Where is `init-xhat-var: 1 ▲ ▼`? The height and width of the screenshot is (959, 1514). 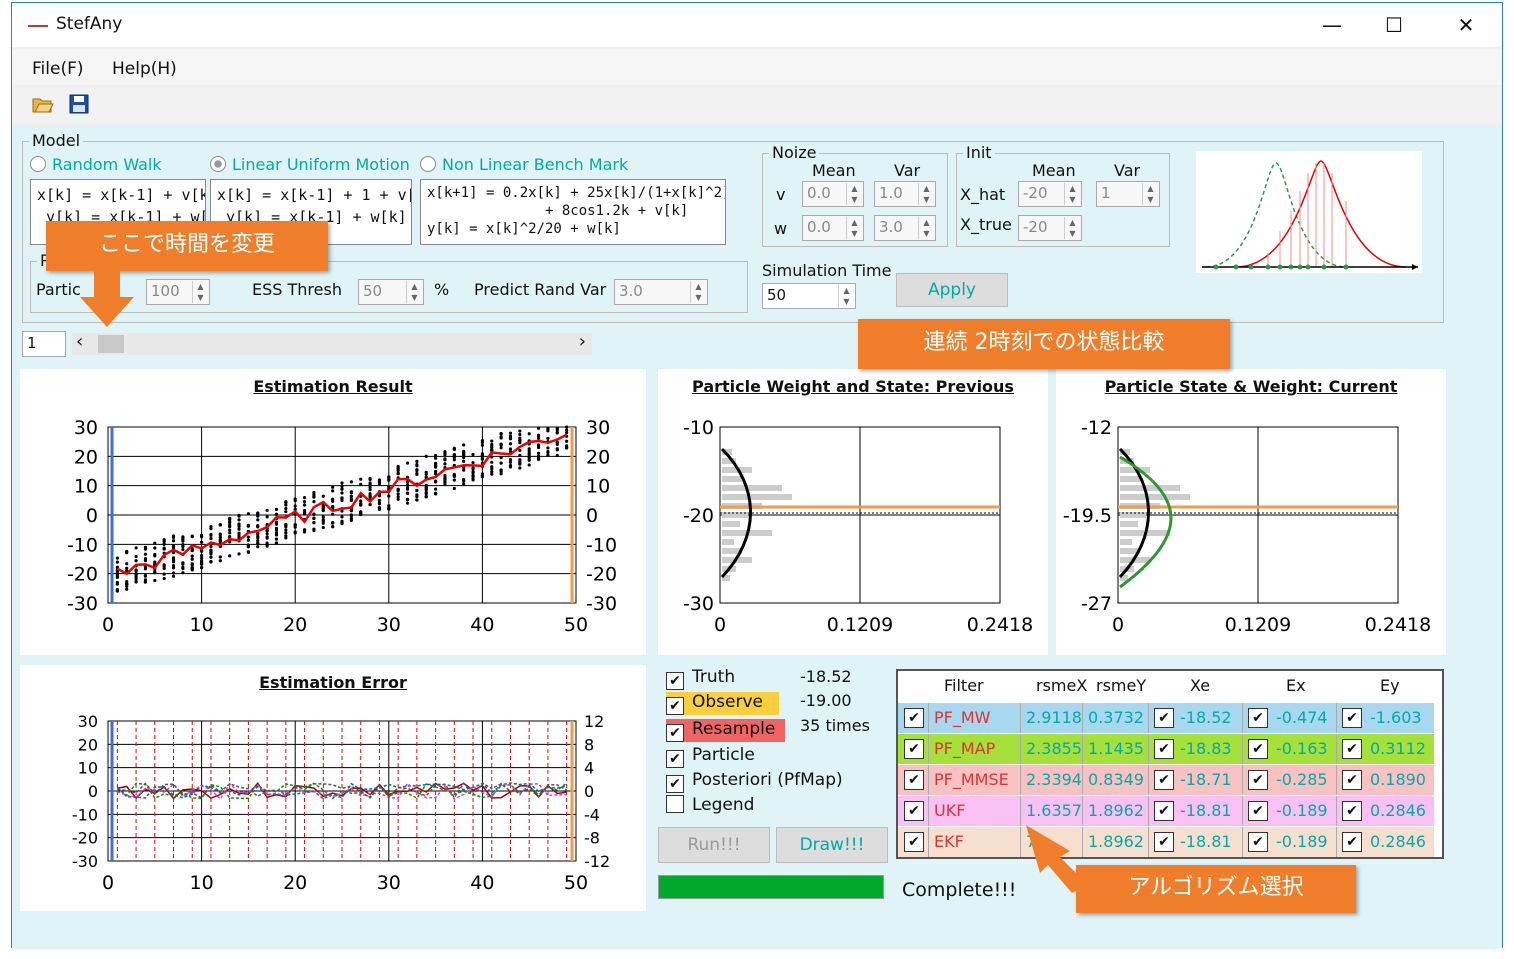 init-xhat-var: 1 ▲ ▼ is located at coordinates (1128, 194).